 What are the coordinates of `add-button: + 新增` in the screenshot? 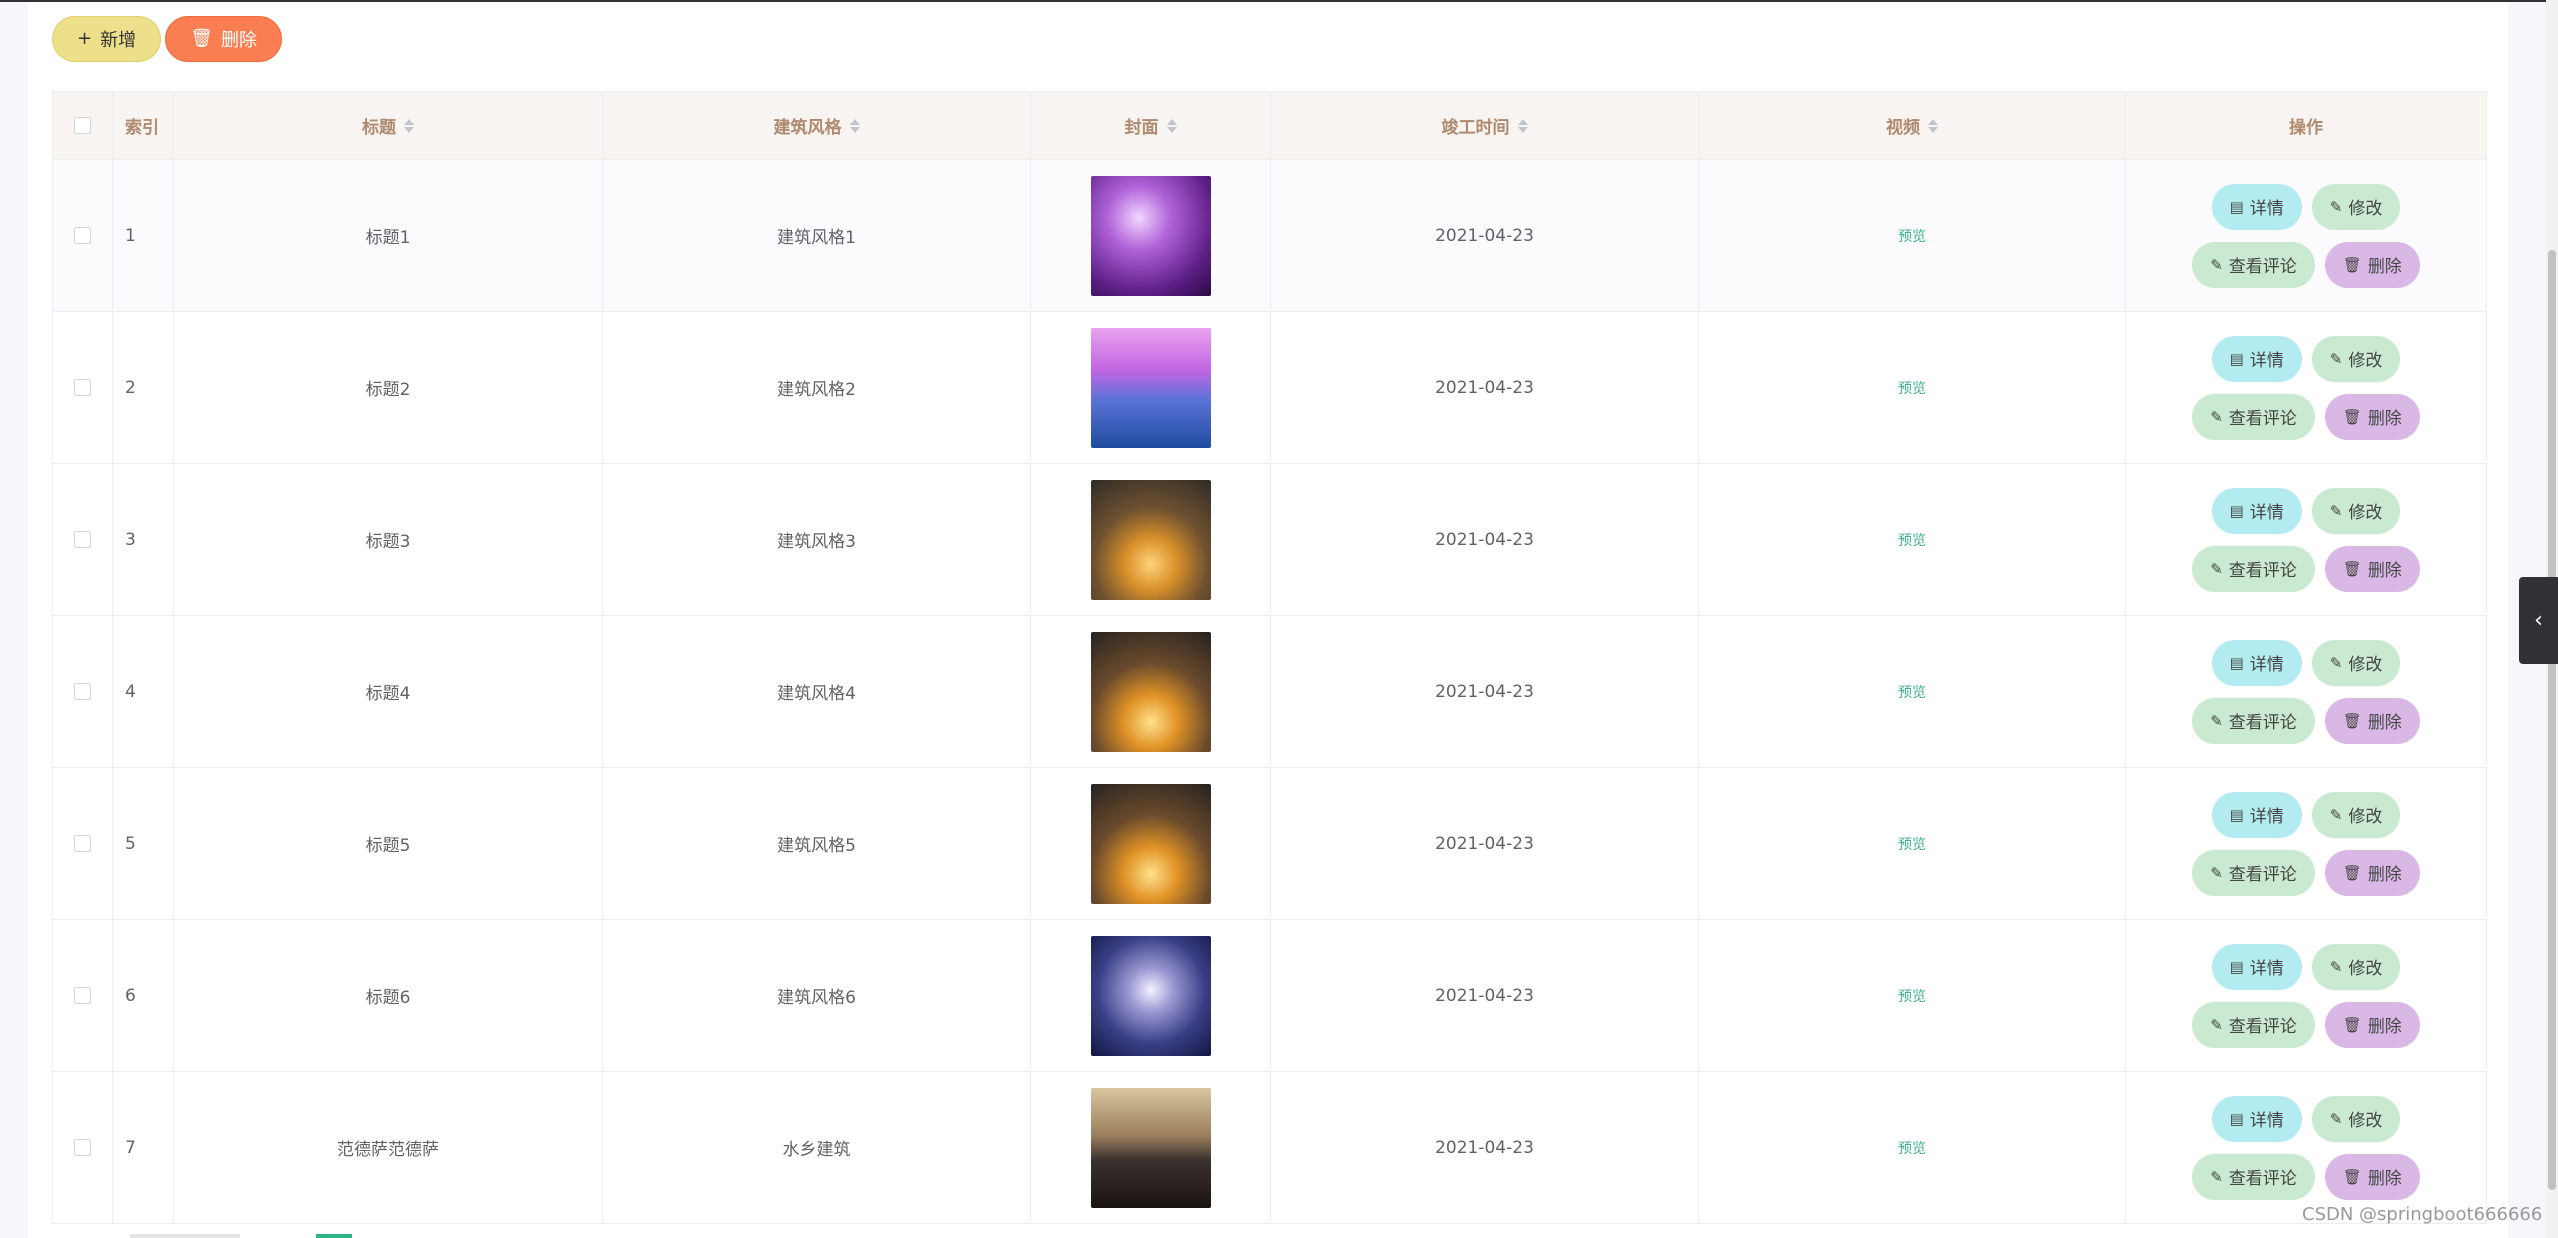 It's located at (107, 39).